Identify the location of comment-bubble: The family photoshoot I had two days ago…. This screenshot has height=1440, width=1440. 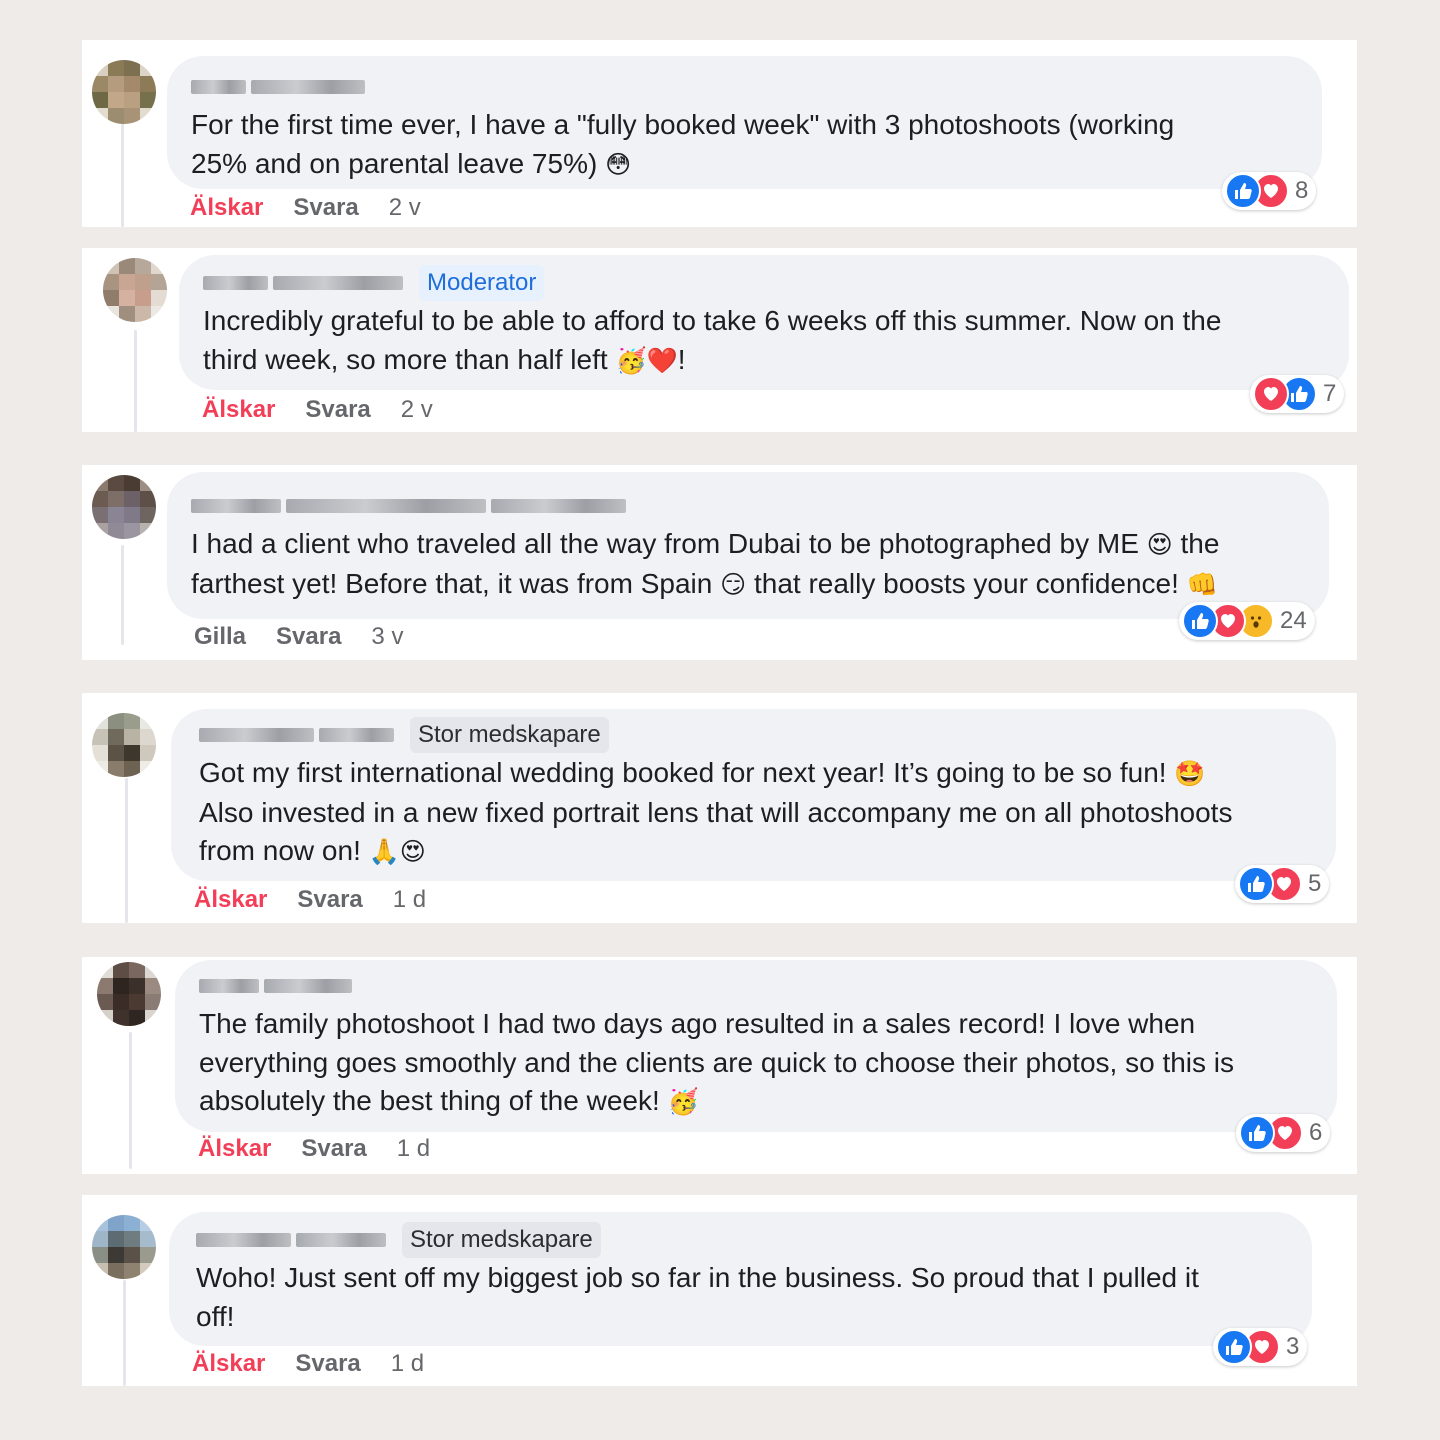
(756, 1046).